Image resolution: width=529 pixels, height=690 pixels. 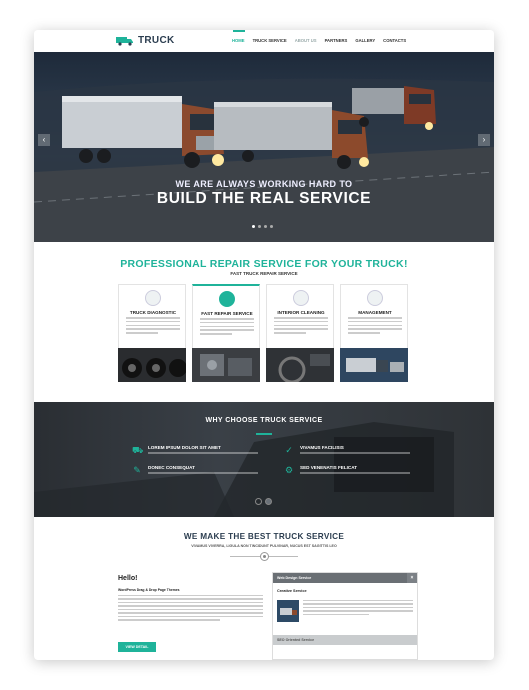 I want to click on hero-pagination, so click(x=262, y=226).